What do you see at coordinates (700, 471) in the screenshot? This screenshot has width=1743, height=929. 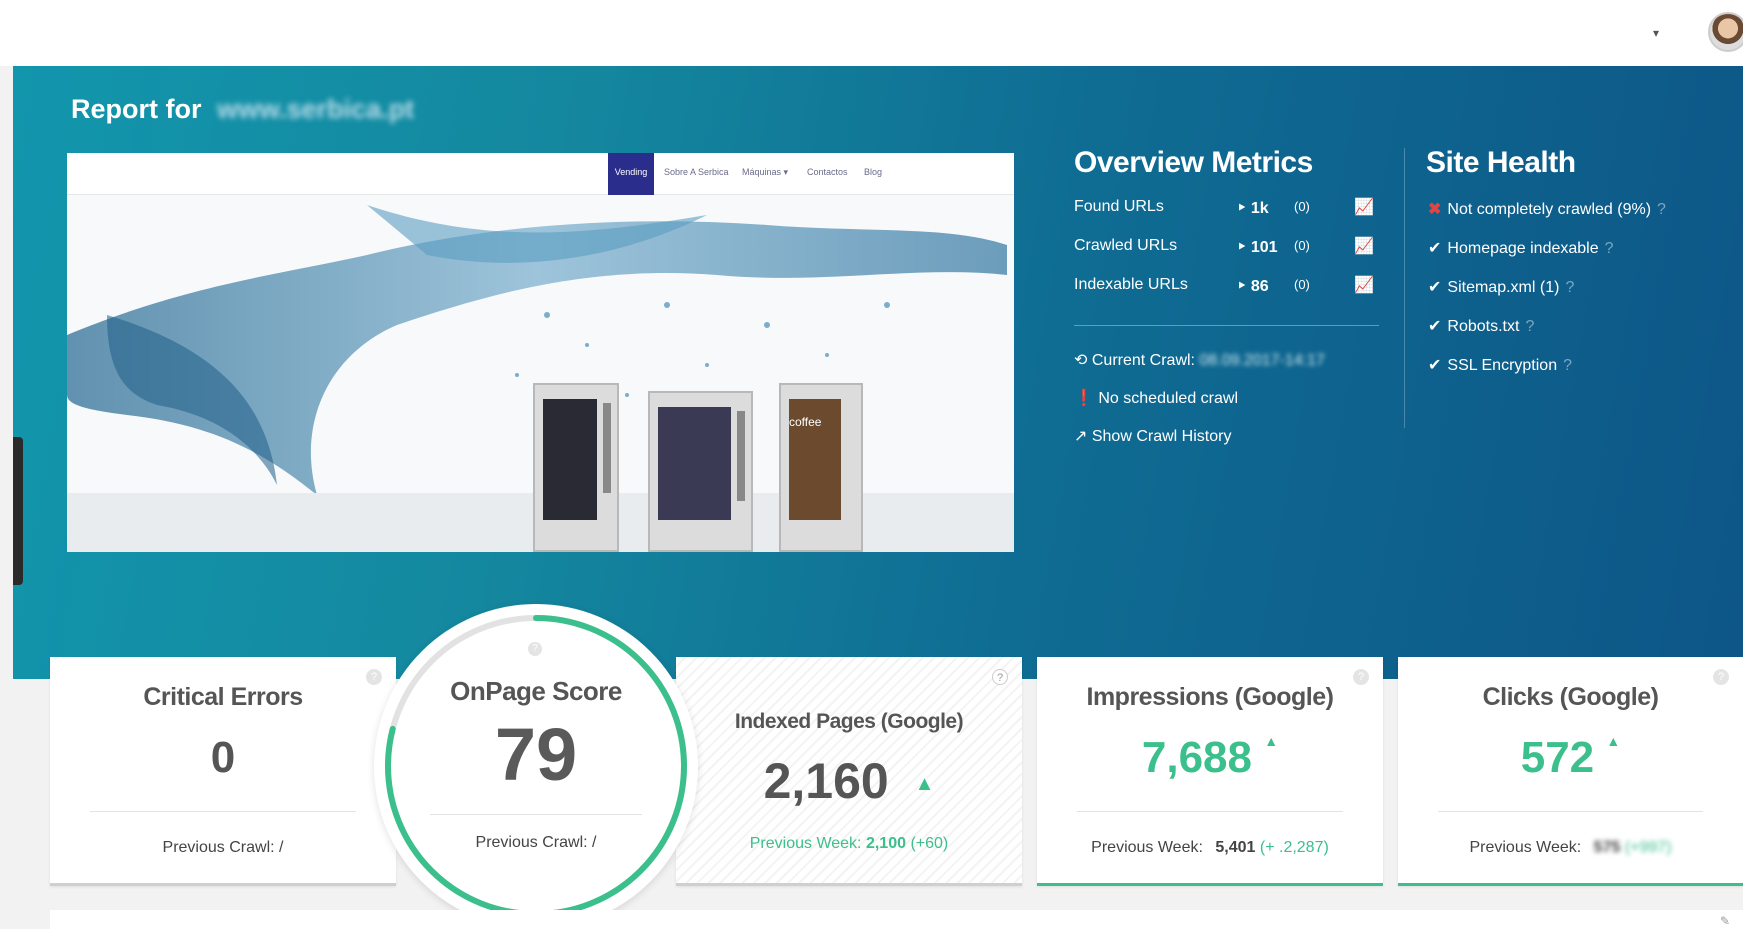 I see `vending-machine-drinks` at bounding box center [700, 471].